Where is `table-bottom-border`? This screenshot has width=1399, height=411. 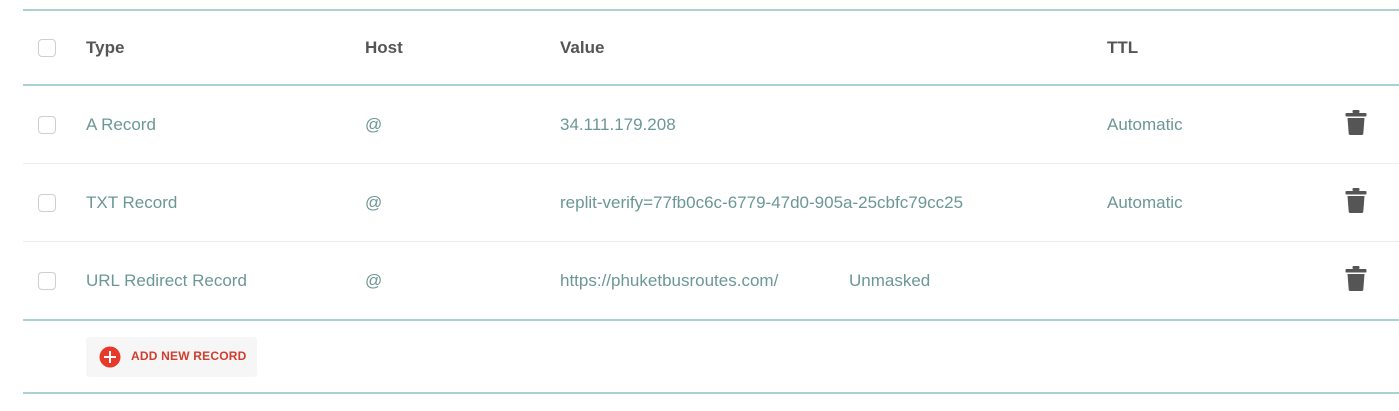 table-bottom-border is located at coordinates (711, 393).